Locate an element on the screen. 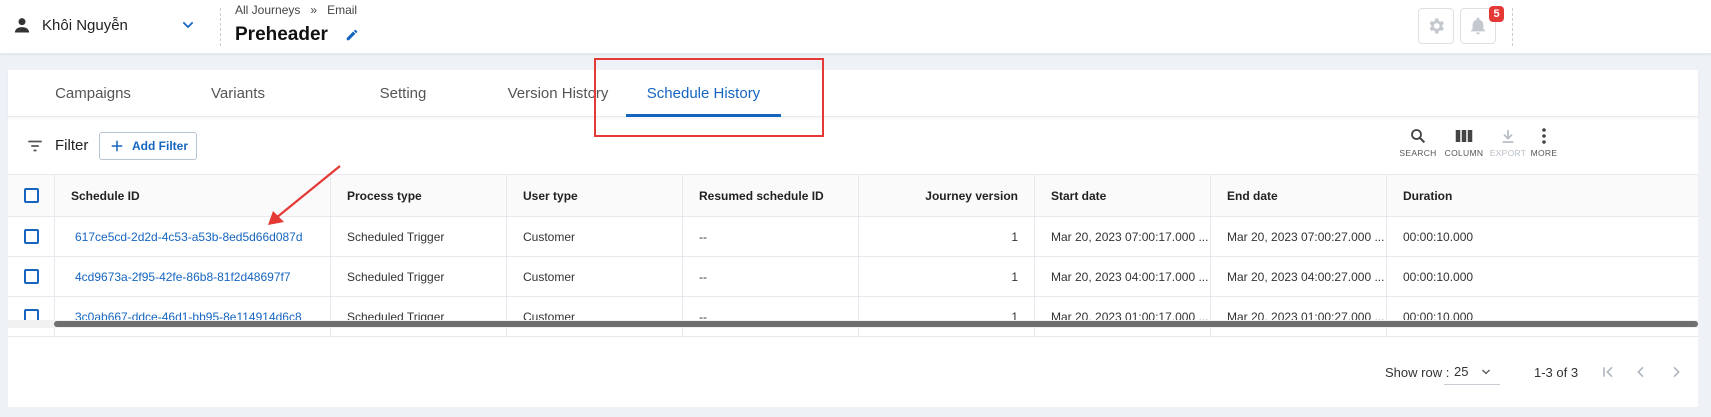 This screenshot has width=1711, height=417. column-header-user-type: User type is located at coordinates (594, 195).